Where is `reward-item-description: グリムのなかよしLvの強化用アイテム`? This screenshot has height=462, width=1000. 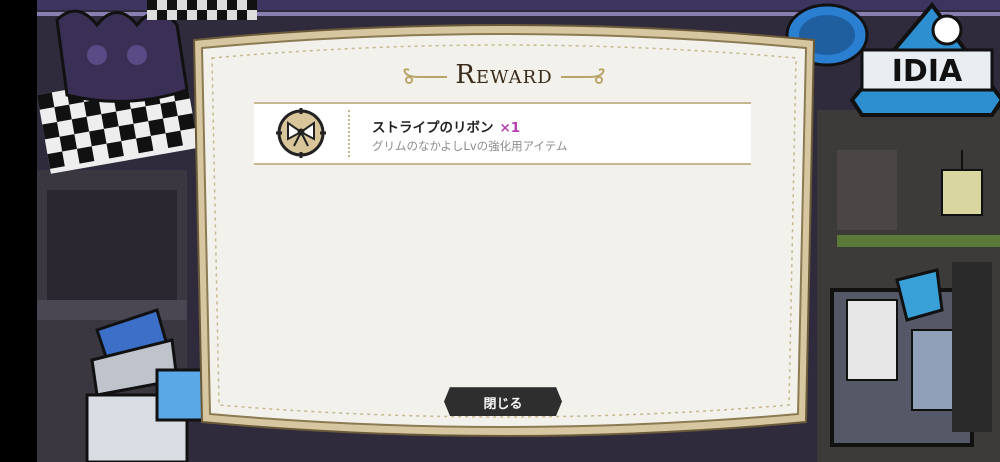 reward-item-description: グリムのなかよしLvの強化用アイテム is located at coordinates (470, 146).